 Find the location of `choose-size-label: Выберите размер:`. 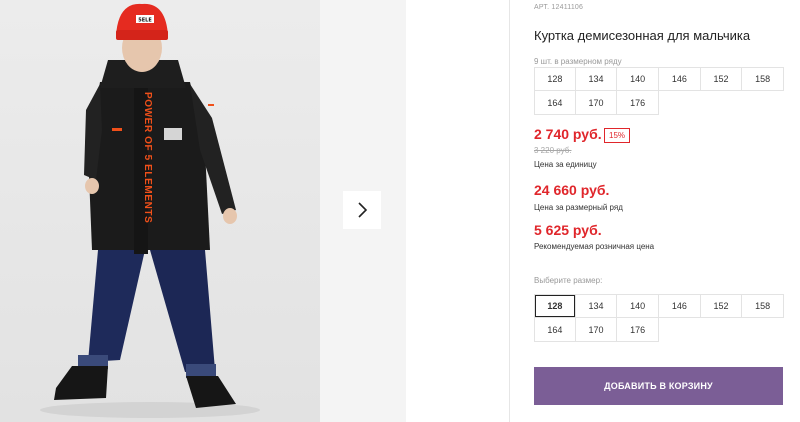

choose-size-label: Выберите размер: is located at coordinates (568, 280).